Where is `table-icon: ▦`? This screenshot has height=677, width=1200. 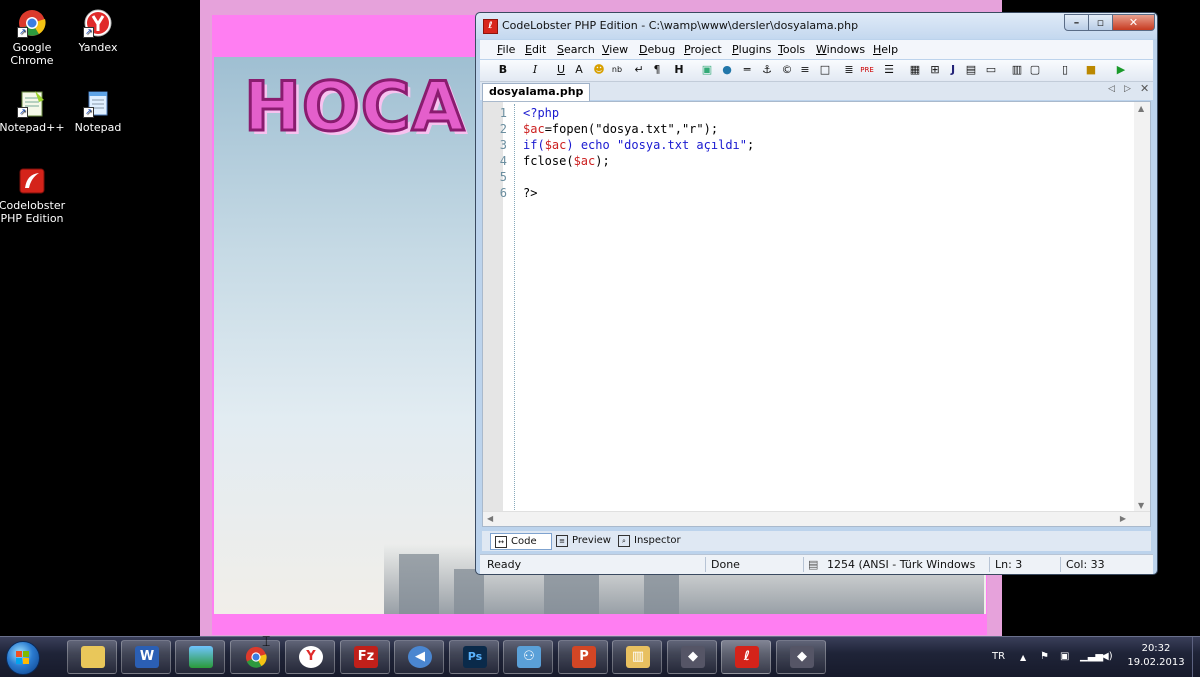 table-icon: ▦ is located at coordinates (915, 70).